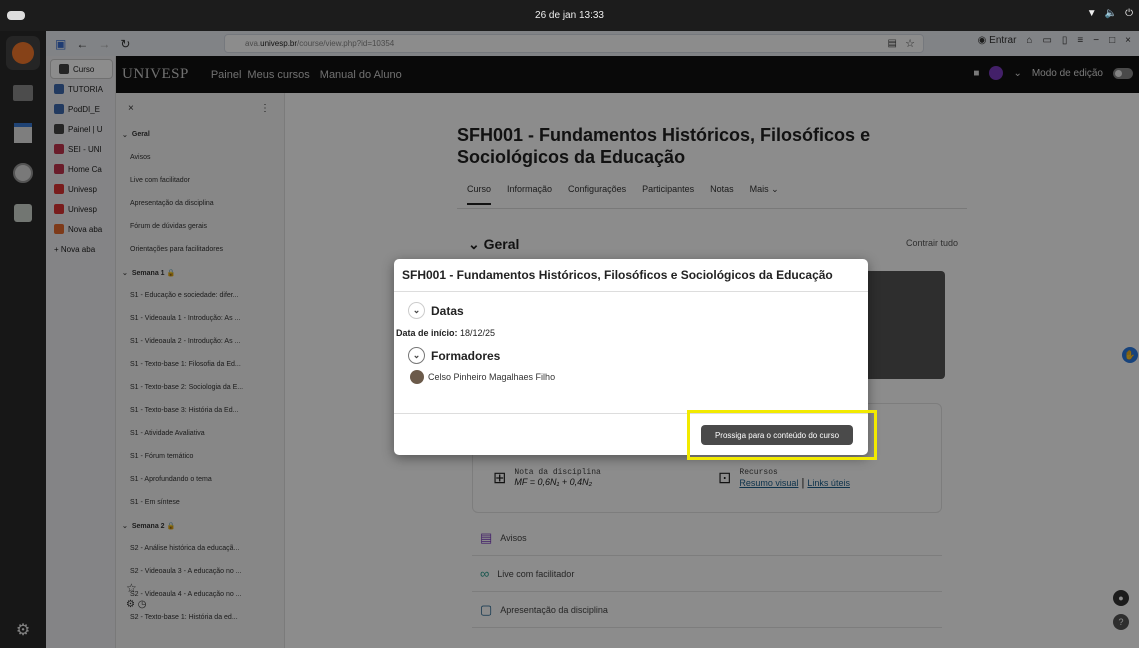 Image resolution: width=1139 pixels, height=648 pixels. What do you see at coordinates (632, 333) in the screenshot?
I see `start-date: Data de início: 18/12/25` at bounding box center [632, 333].